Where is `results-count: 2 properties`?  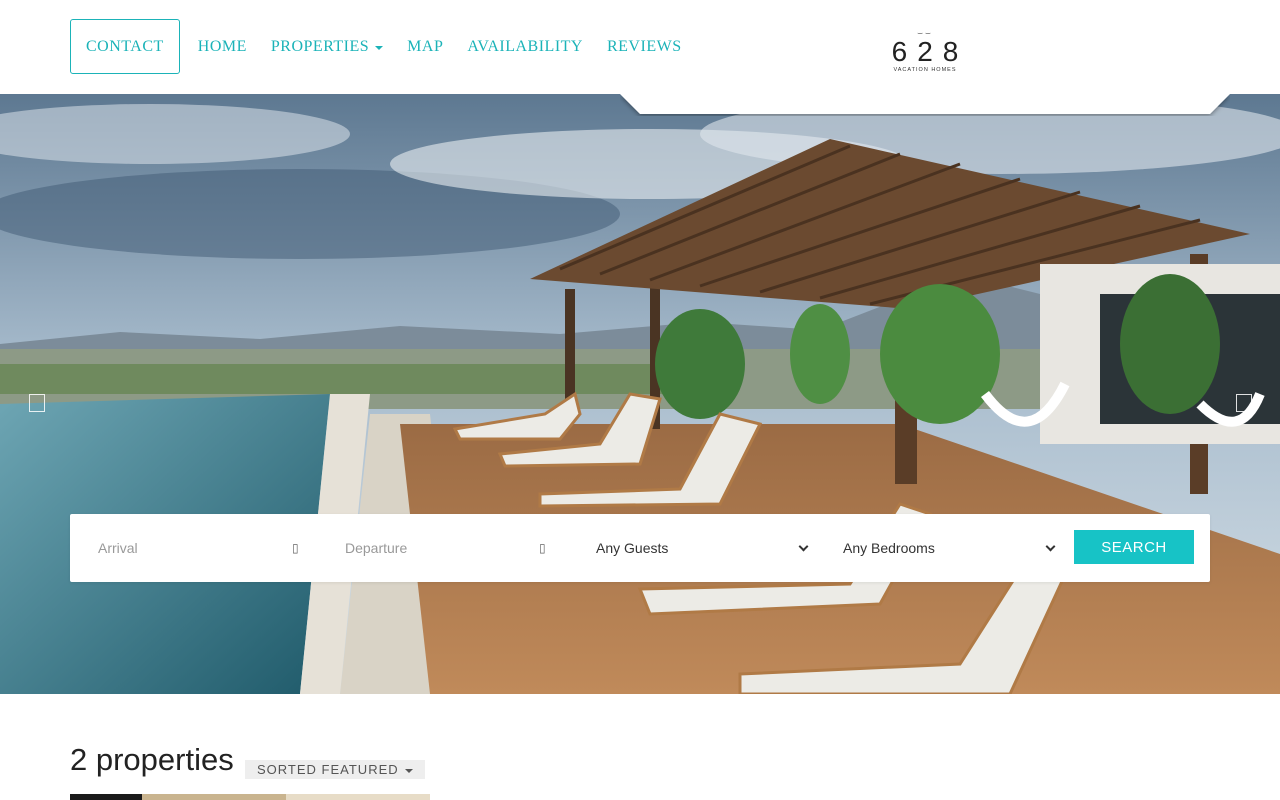 results-count: 2 properties is located at coordinates (152, 759).